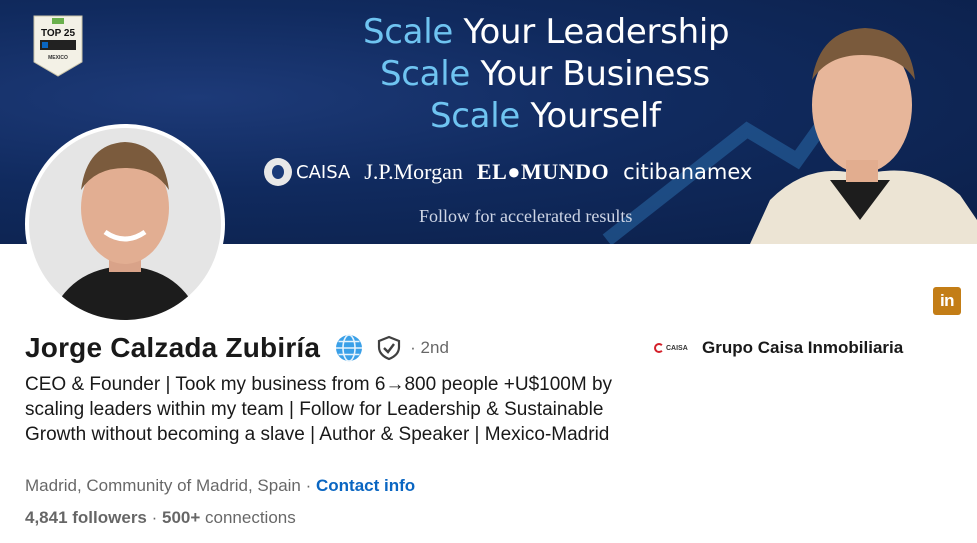 This screenshot has height=543, width=977. Describe the element at coordinates (545, 116) in the screenshot. I see `headline-line-3: Scale Yourself` at that location.